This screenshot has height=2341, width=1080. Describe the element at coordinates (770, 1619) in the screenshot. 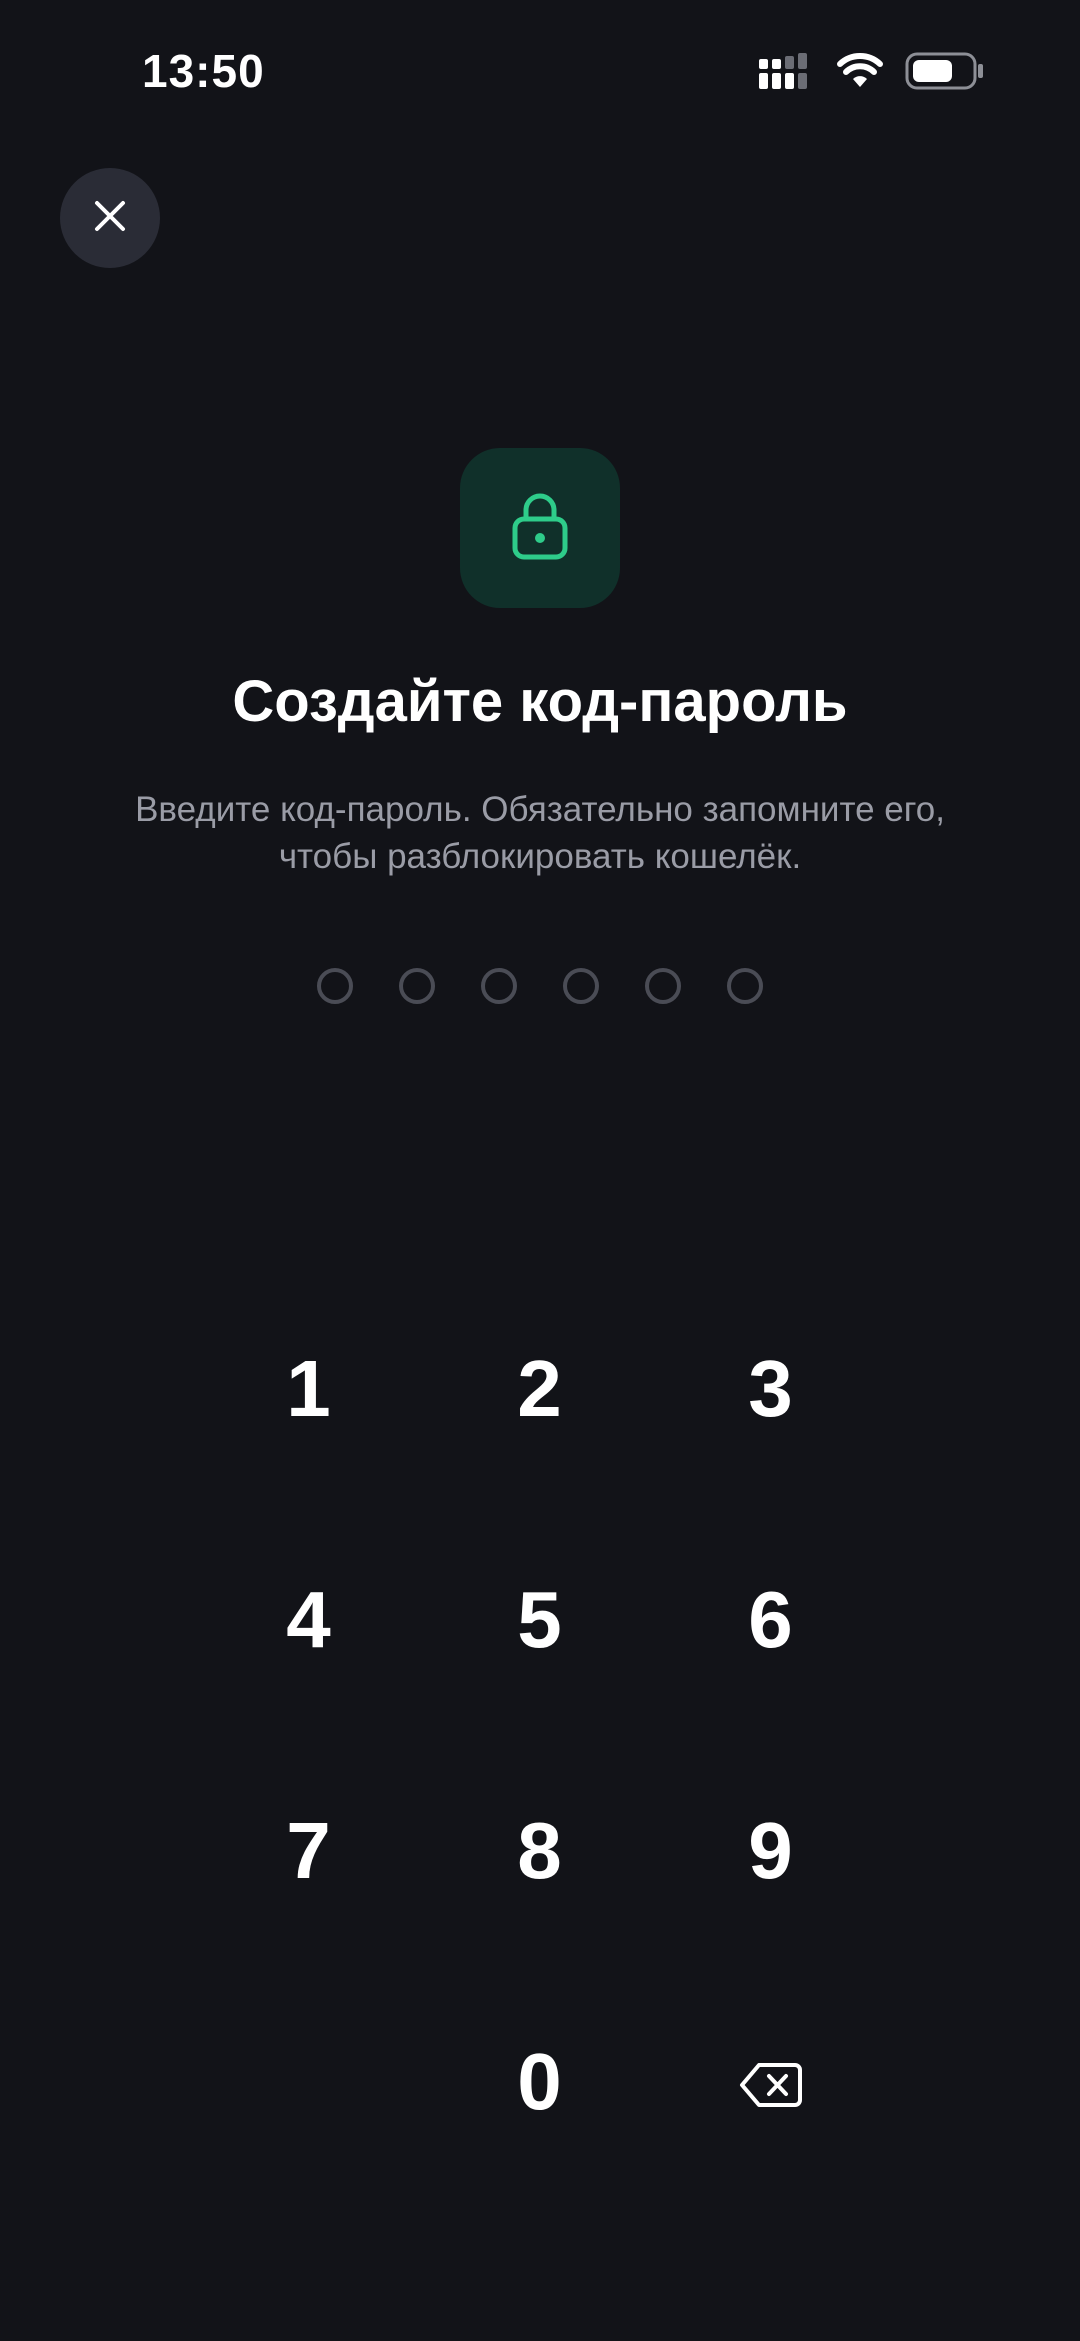

I see `key-6: 6` at that location.